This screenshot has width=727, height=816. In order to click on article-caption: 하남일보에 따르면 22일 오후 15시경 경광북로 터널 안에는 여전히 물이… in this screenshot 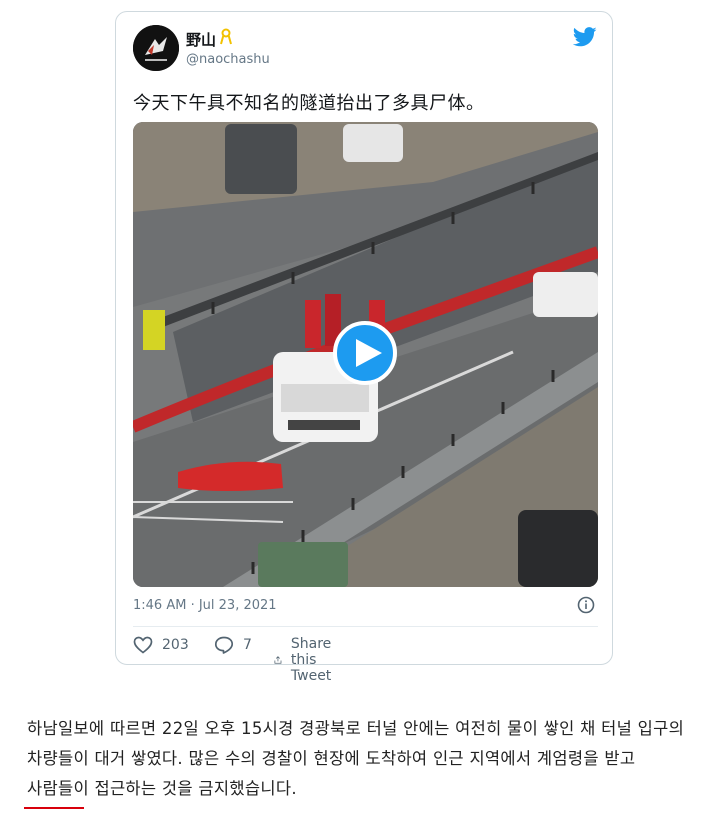, I will do `click(356, 758)`.